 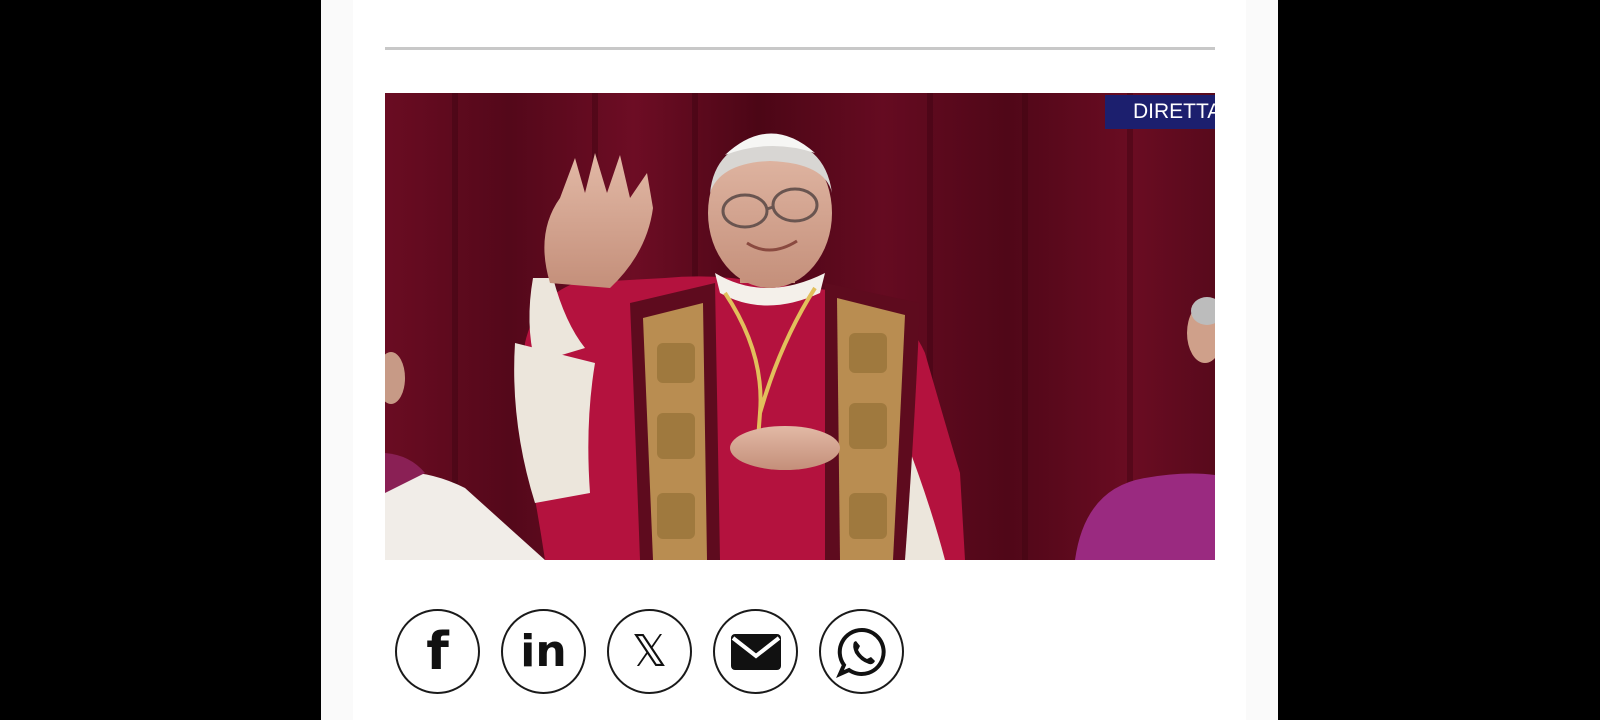 I want to click on whatsapp-icon, so click(x=860, y=652).